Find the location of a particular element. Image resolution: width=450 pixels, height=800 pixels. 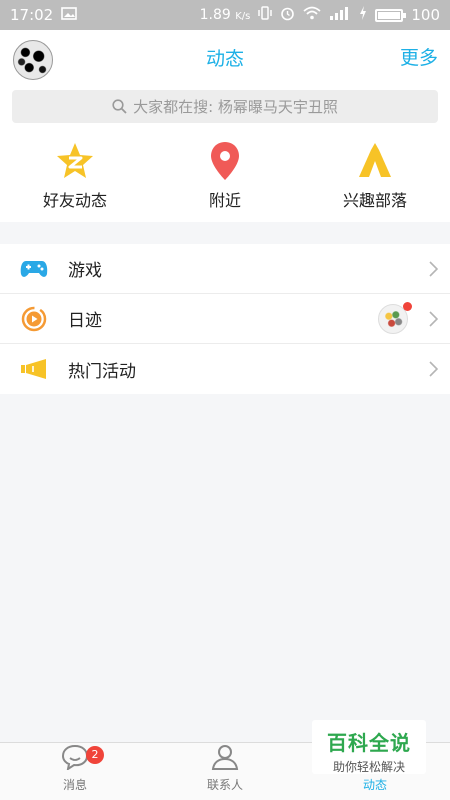

shortcut-grid: 好友动态 附近 兴趣部落 is located at coordinates (225, 176).